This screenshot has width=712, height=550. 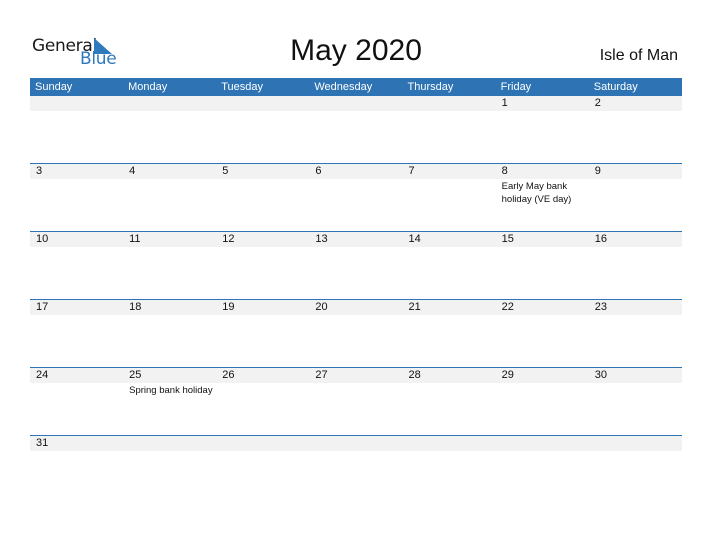 I want to click on day-number: 18, so click(x=135, y=307).